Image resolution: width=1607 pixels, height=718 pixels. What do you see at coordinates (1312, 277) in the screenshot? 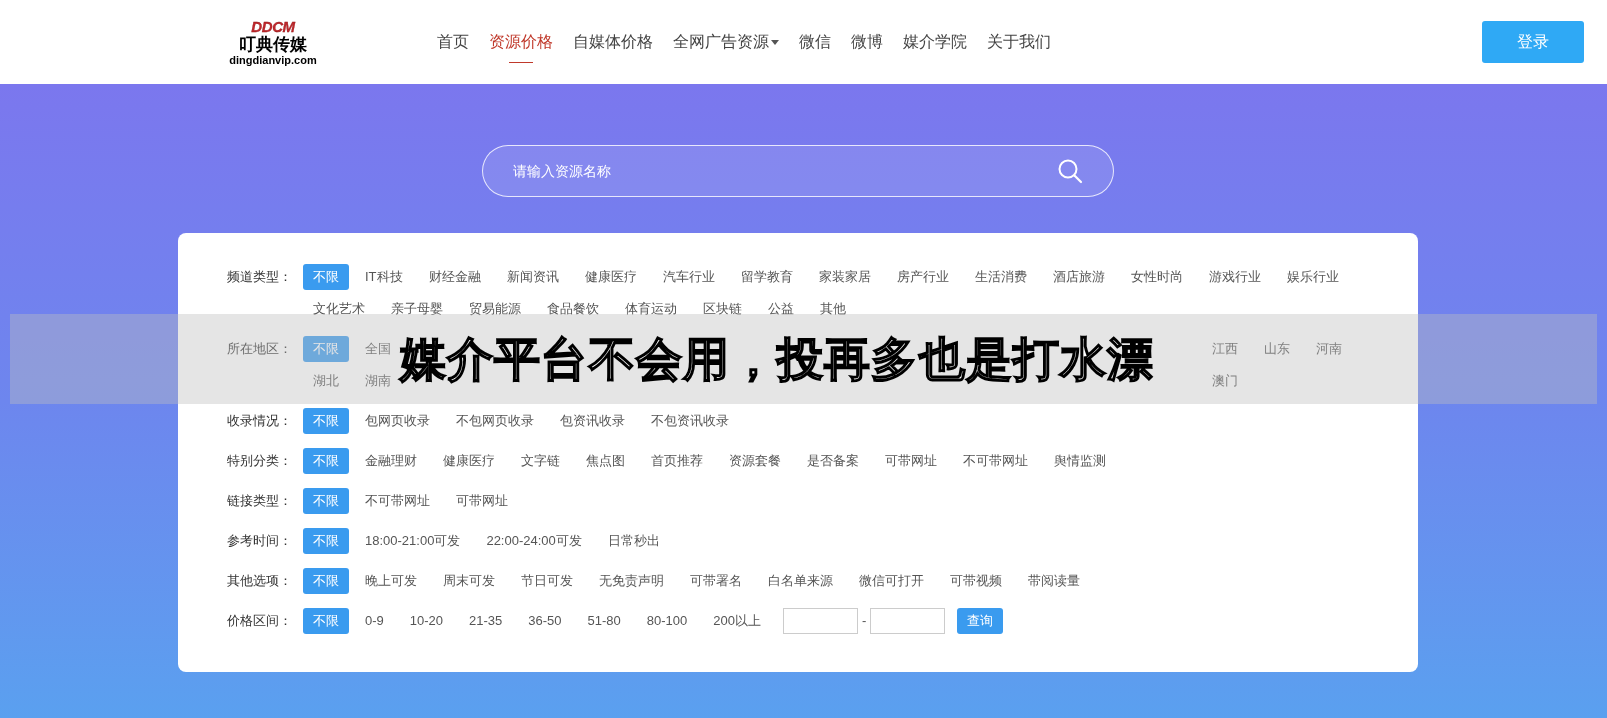
I see `filter-option: 娱乐行业` at bounding box center [1312, 277].